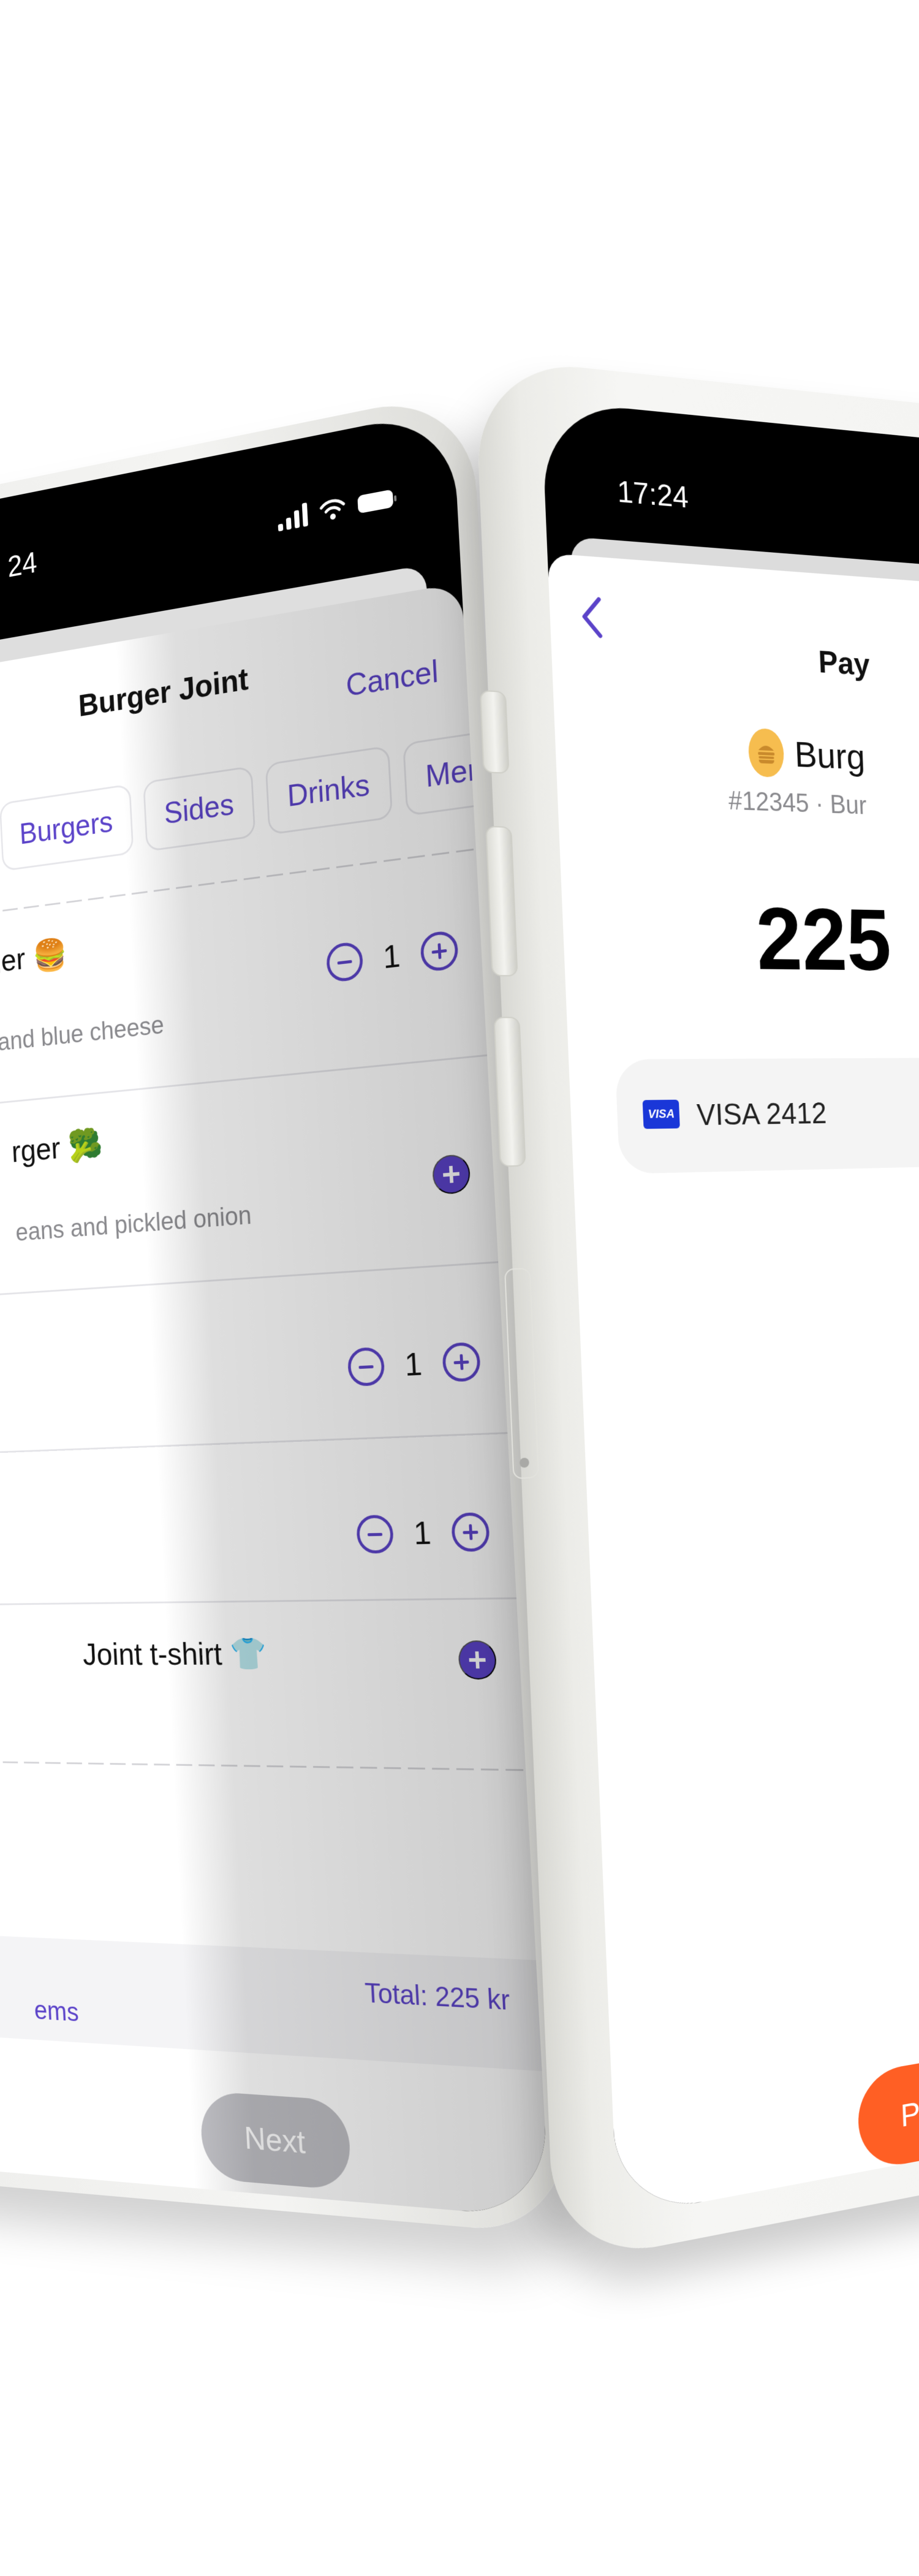 The height and width of the screenshot is (2576, 919). I want to click on back-chevron-icon, so click(593, 617).